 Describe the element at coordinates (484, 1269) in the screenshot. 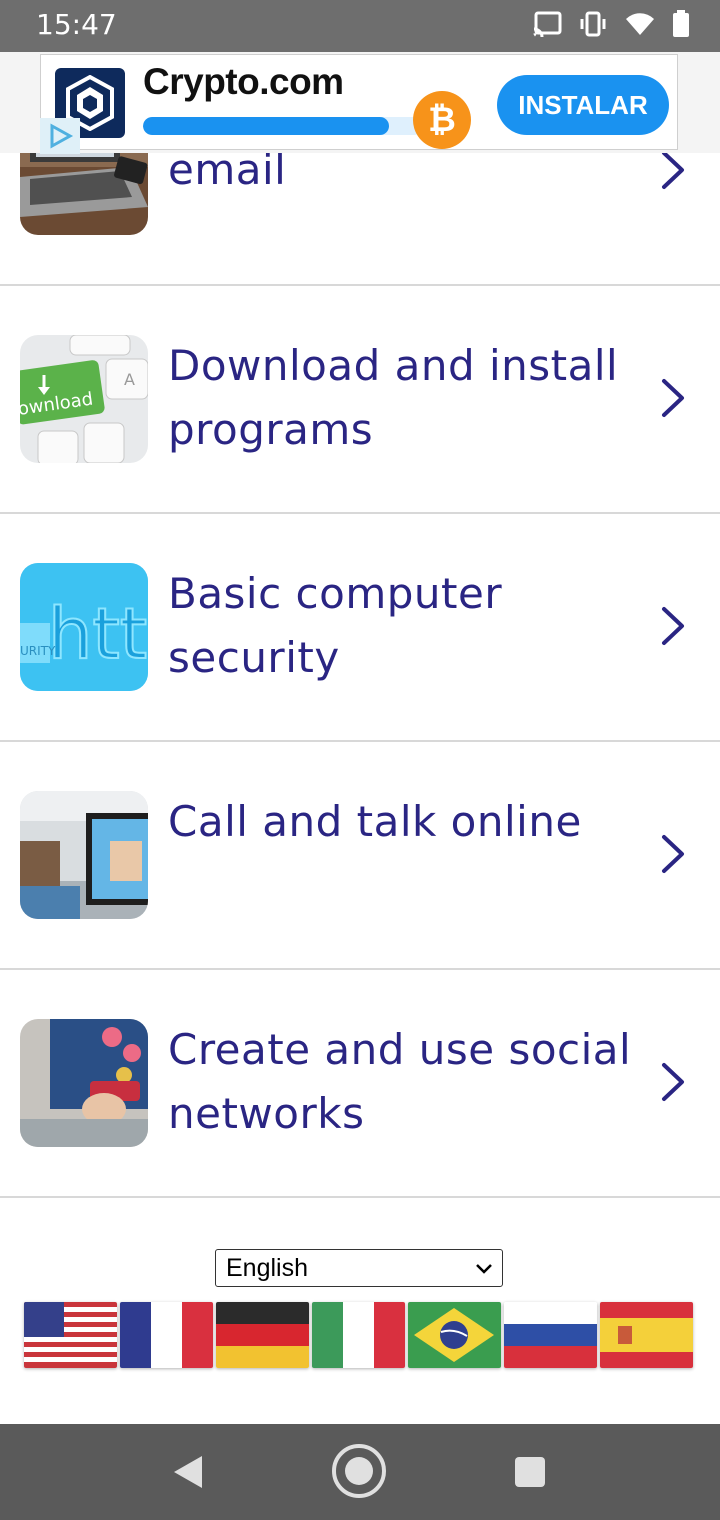

I see `chevron-down-icon` at that location.